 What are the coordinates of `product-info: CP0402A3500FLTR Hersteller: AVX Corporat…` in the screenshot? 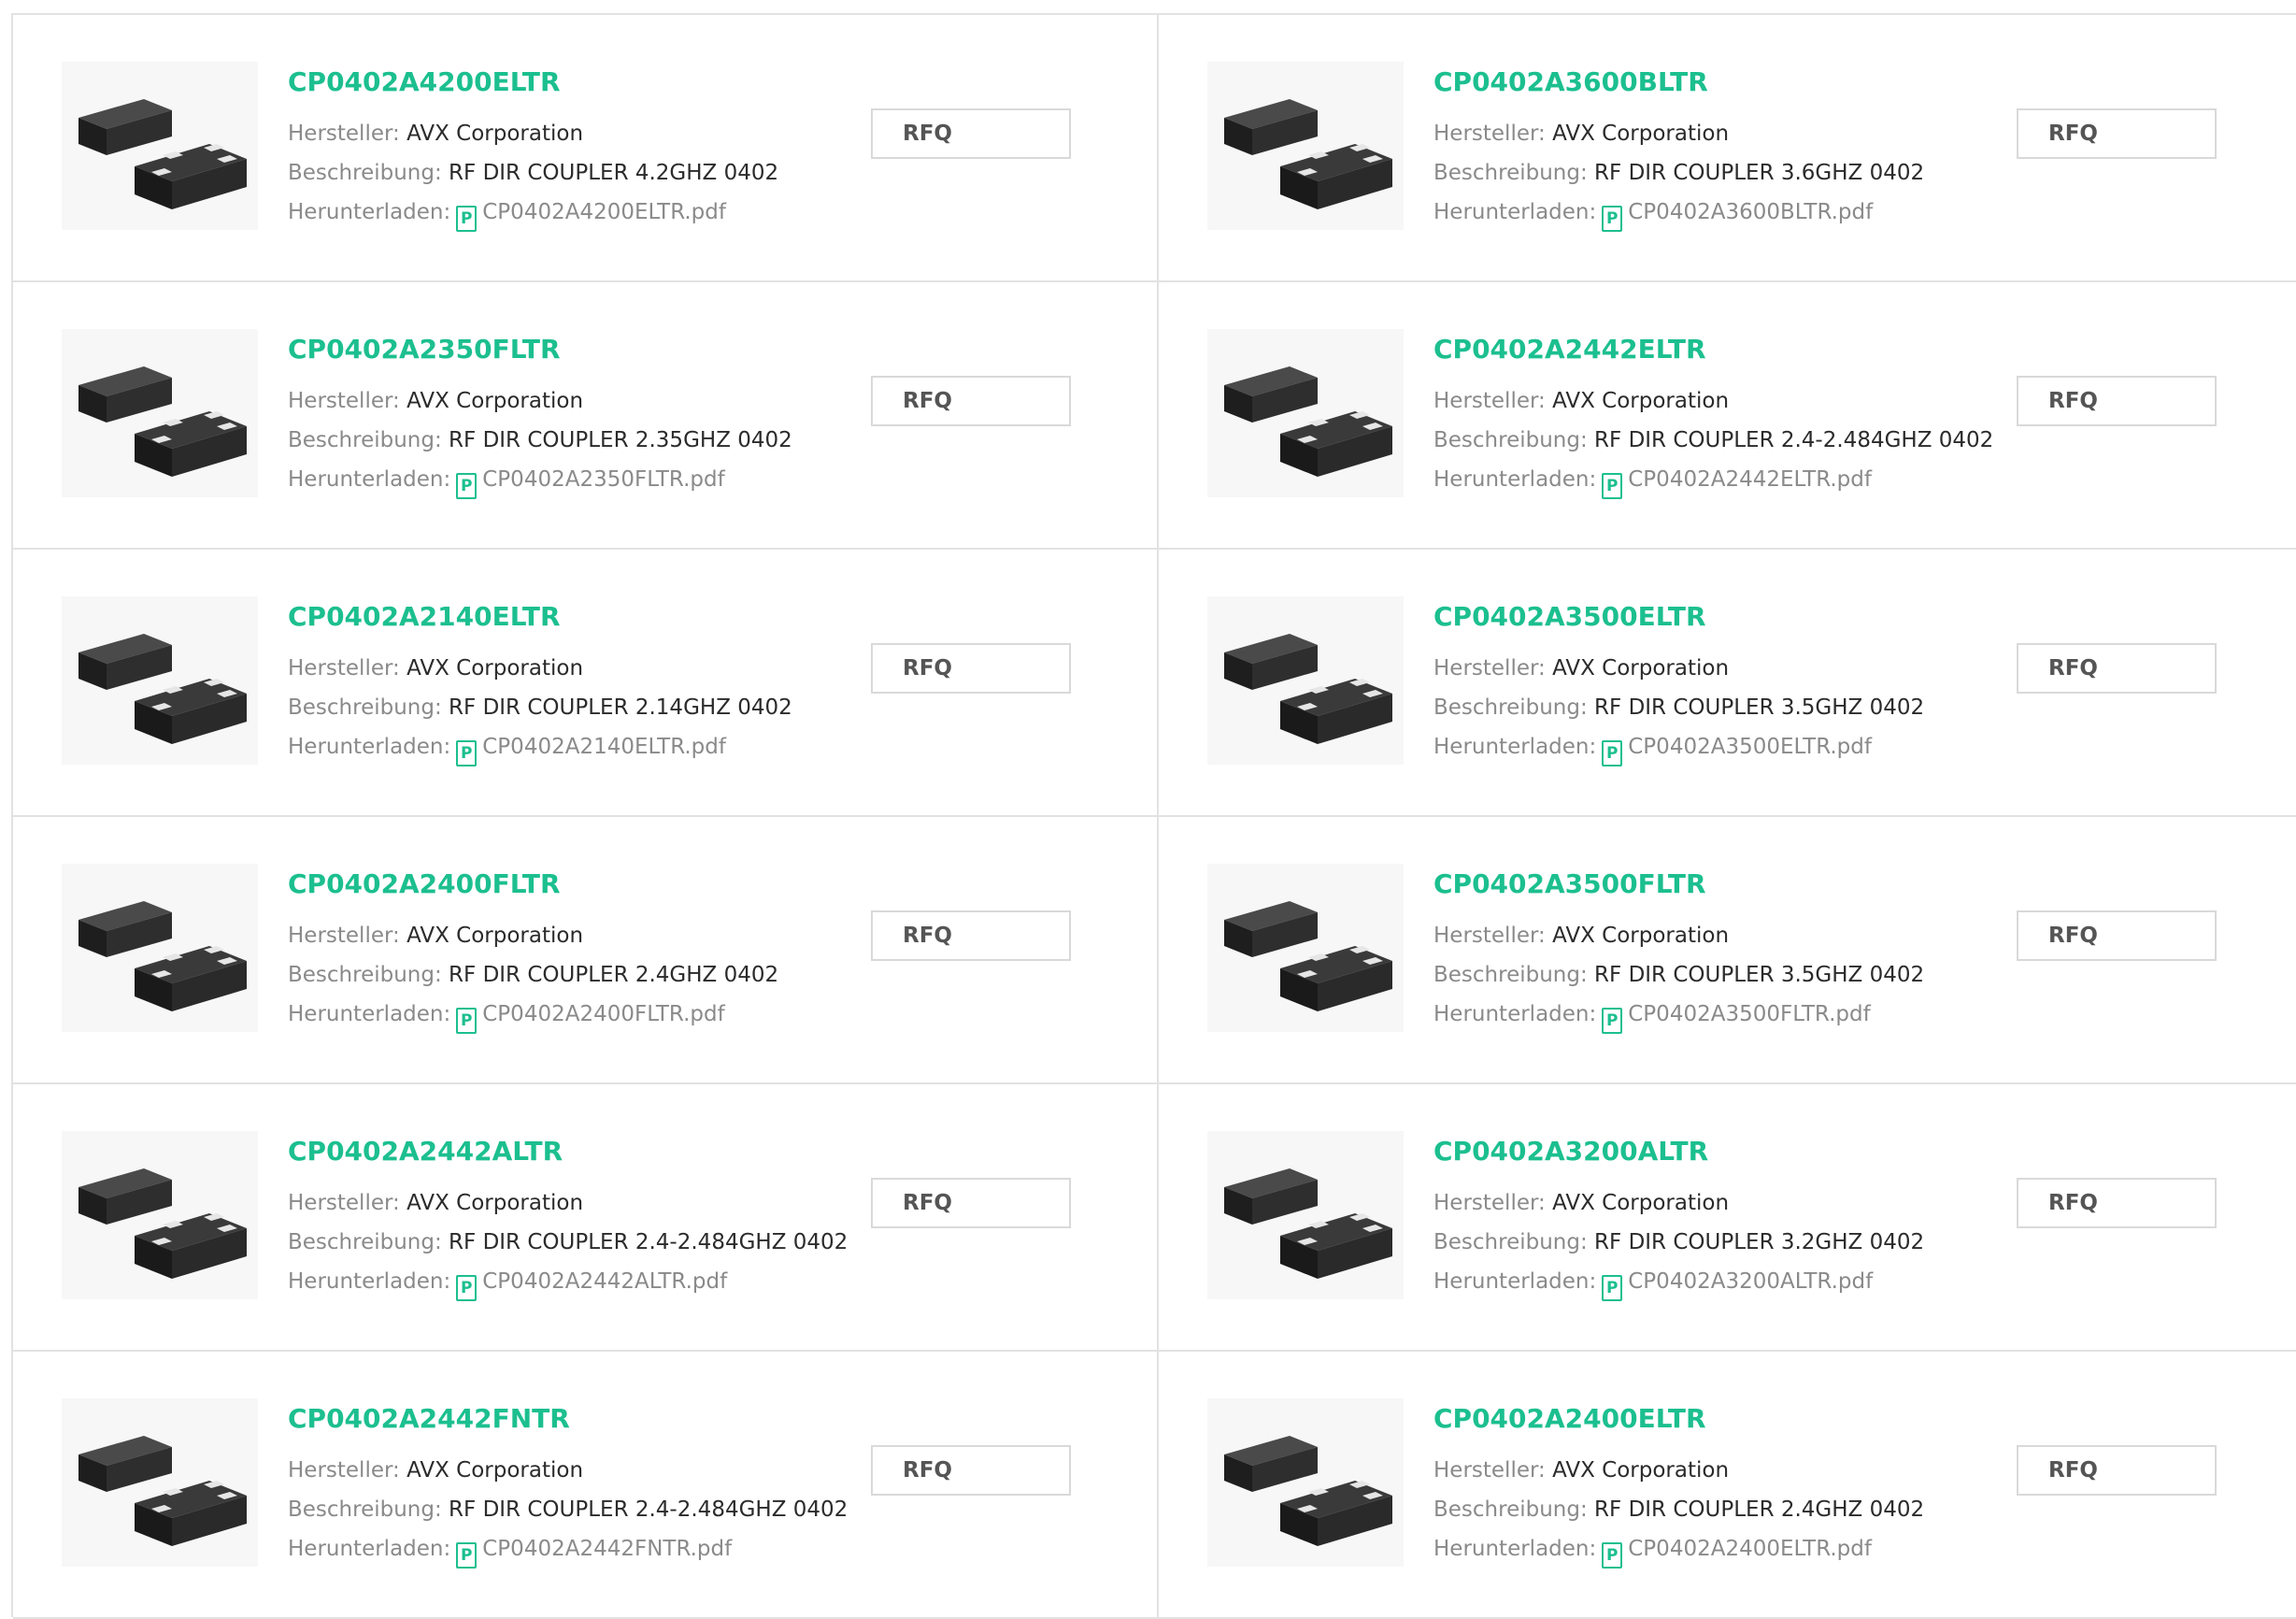 It's located at (1723, 950).